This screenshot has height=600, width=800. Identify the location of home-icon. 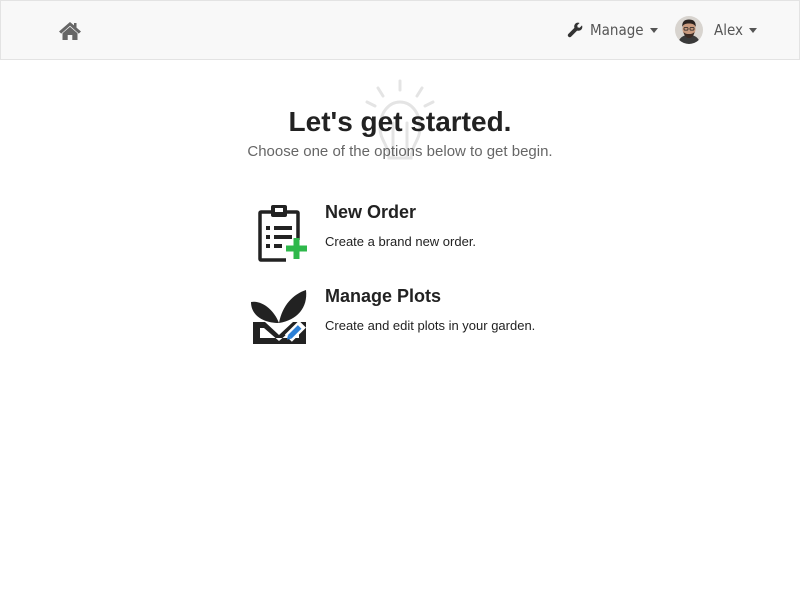
(70, 31).